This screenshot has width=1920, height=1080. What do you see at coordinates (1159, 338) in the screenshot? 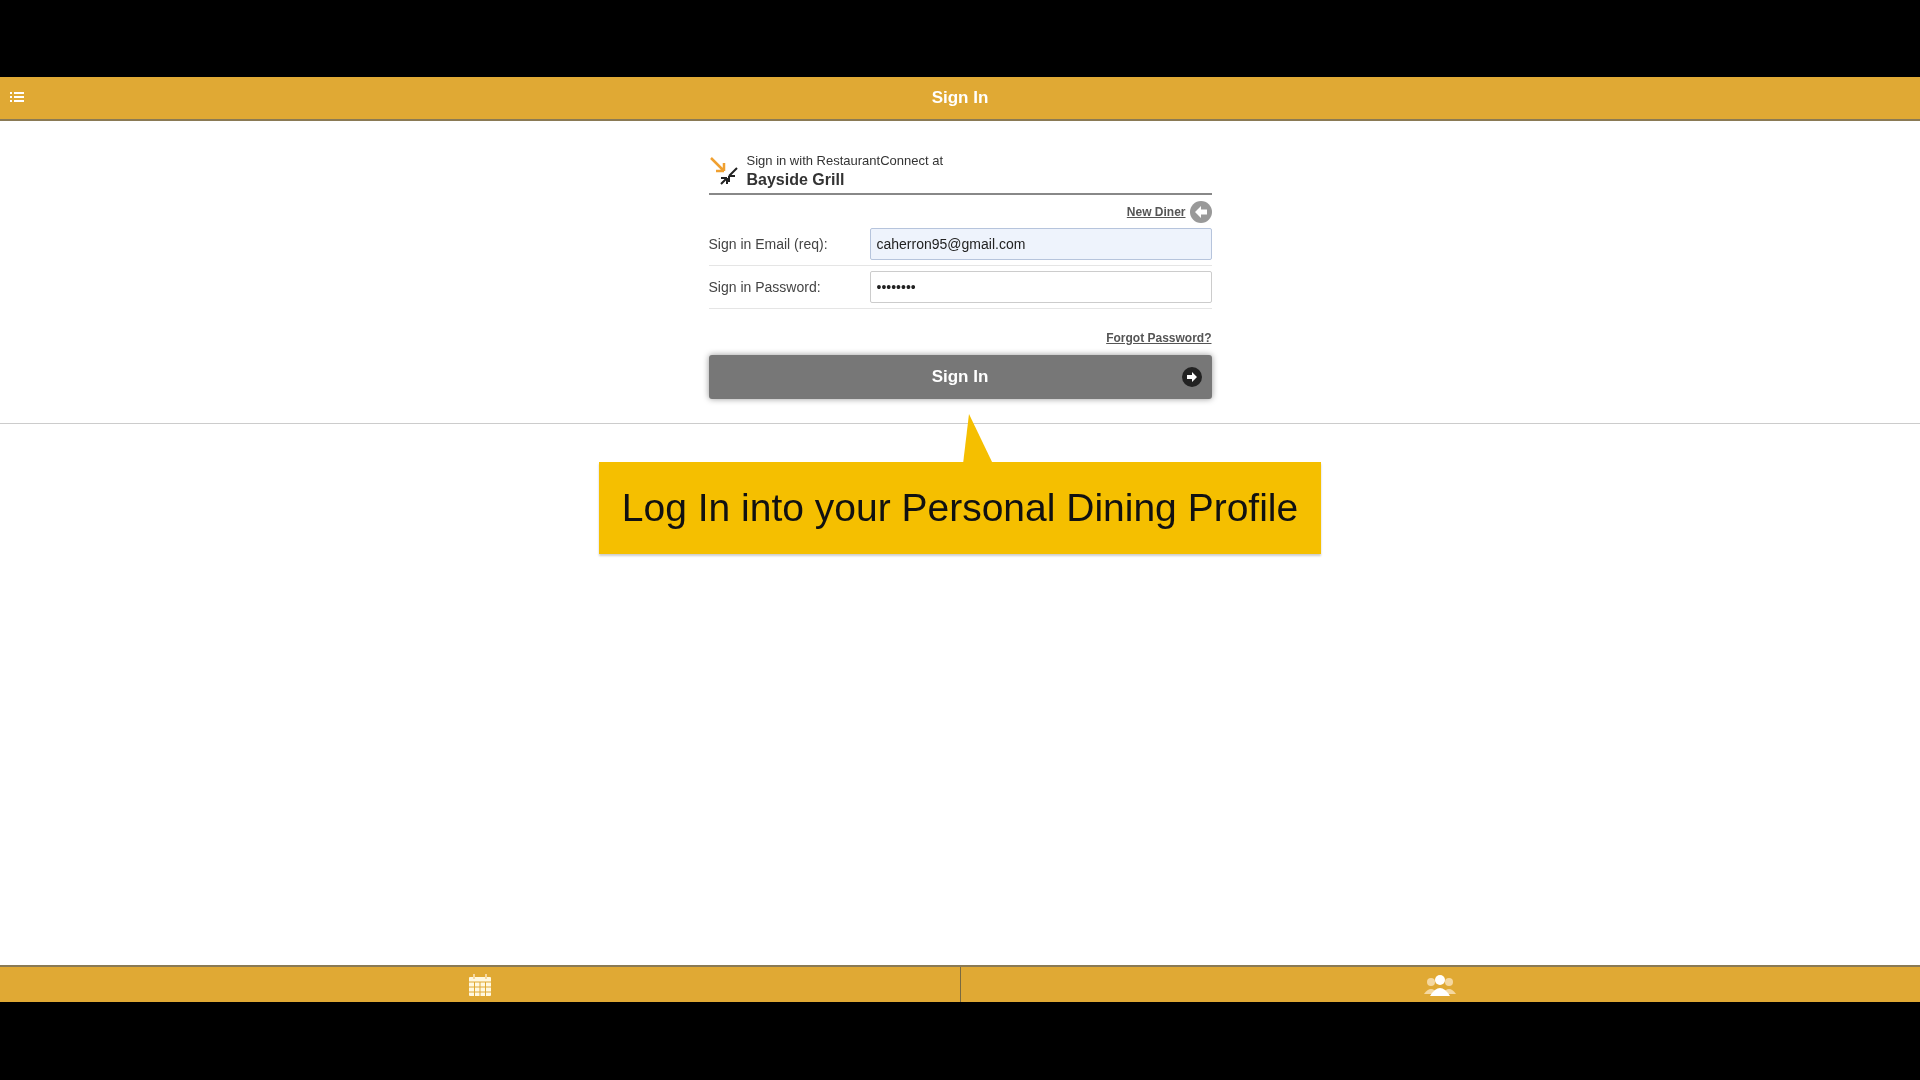
I see `forgot-password-link: Forgot Password?` at bounding box center [1159, 338].